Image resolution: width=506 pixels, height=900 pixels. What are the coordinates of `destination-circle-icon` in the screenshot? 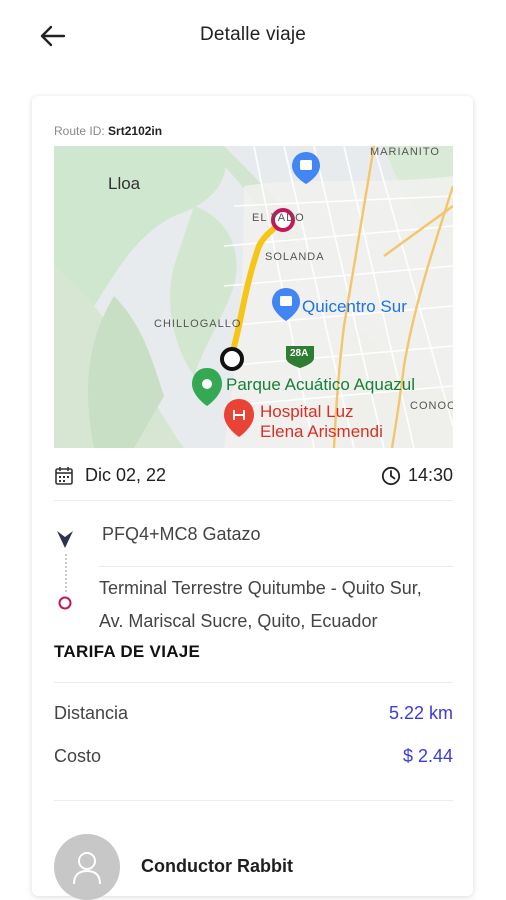 It's located at (65, 603).